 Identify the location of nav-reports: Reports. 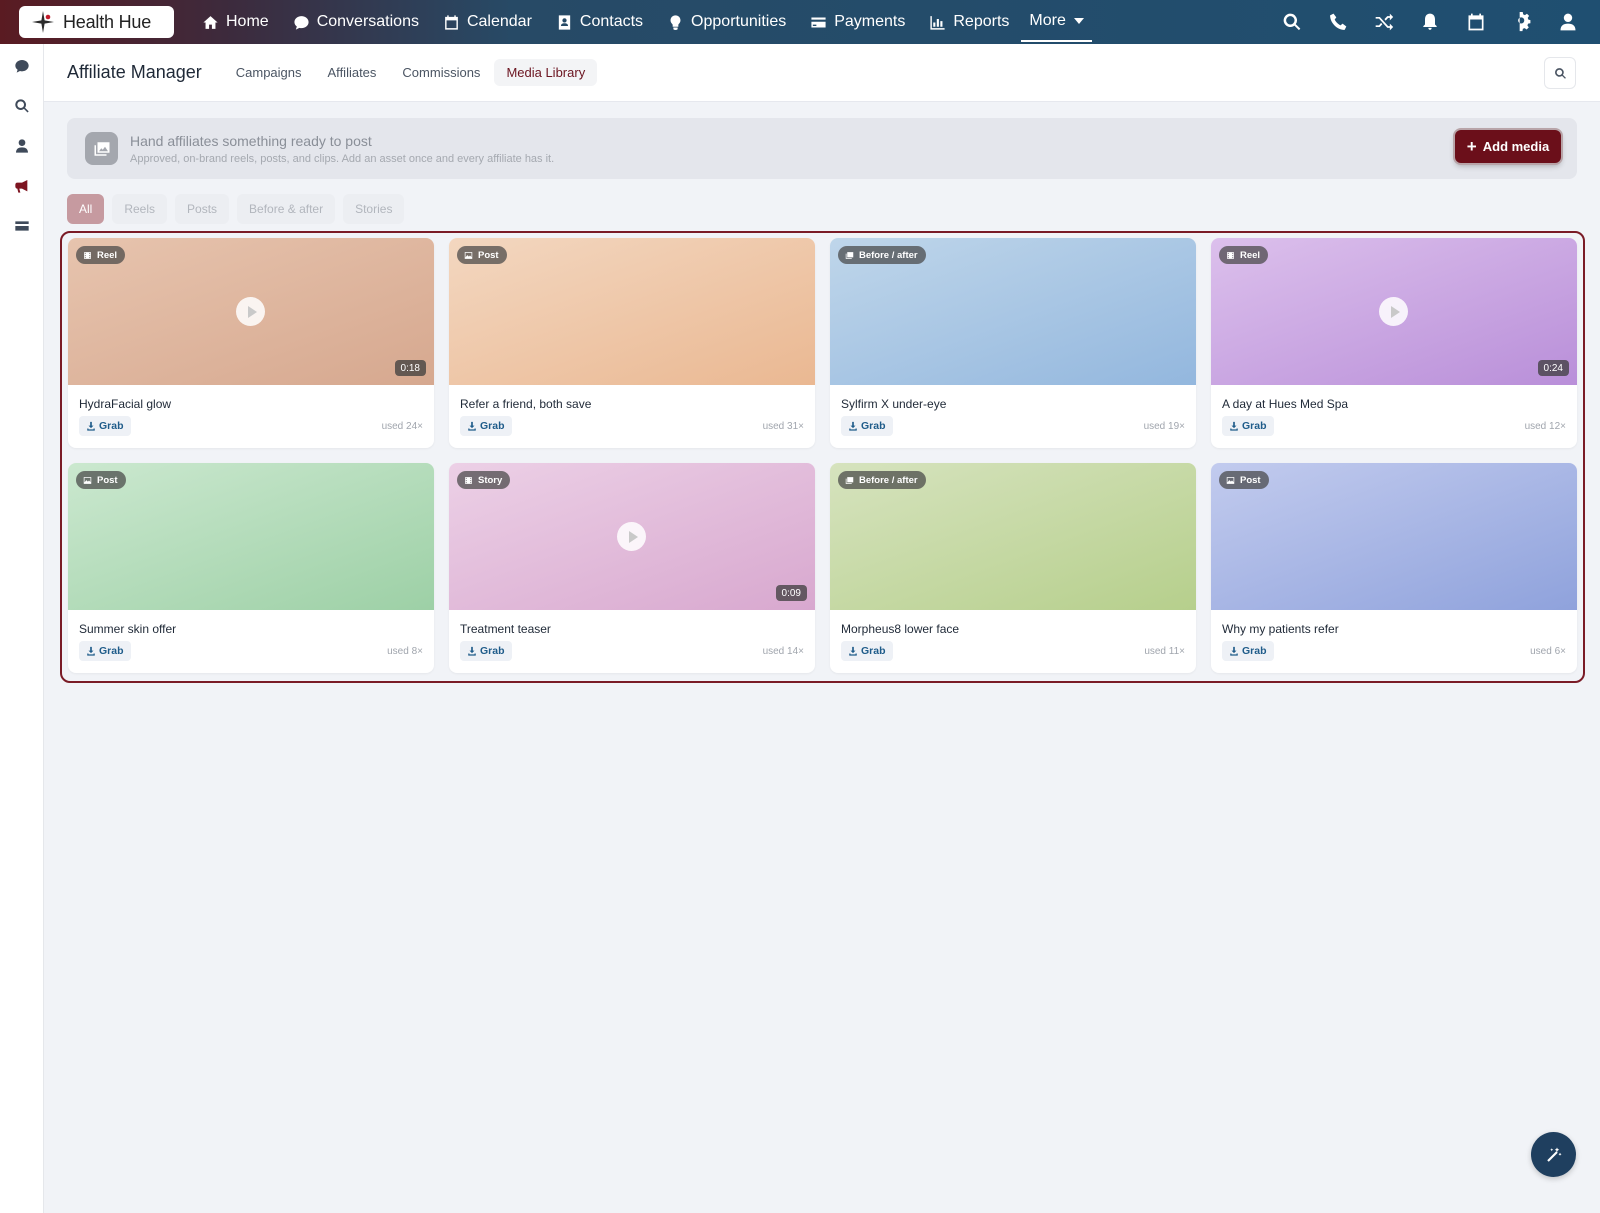
(969, 22).